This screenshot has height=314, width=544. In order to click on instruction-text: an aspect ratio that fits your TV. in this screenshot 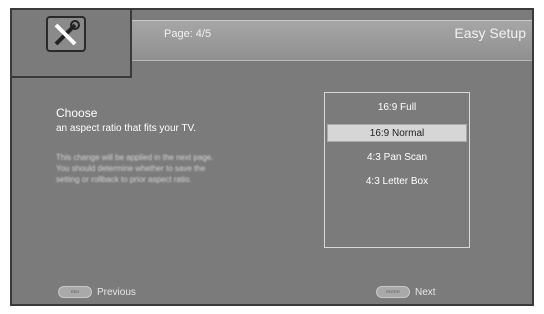, I will do `click(126, 128)`.